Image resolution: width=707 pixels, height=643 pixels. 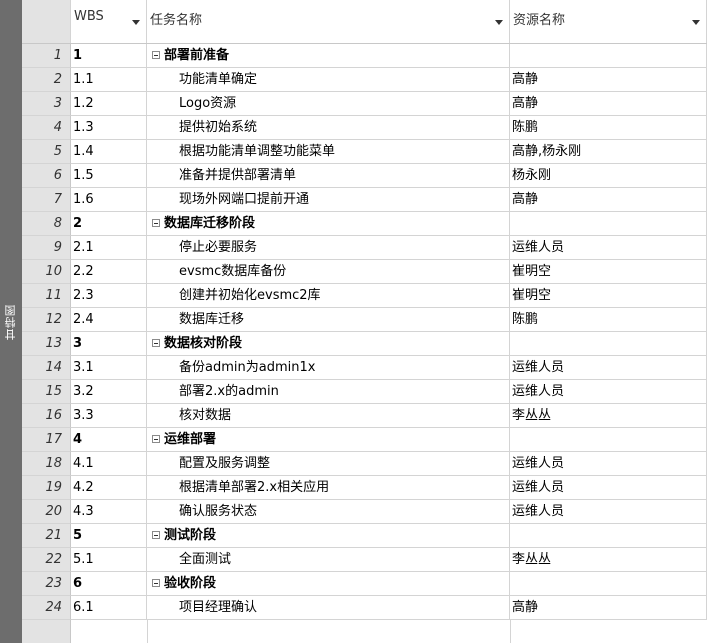 What do you see at coordinates (46, 128) in the screenshot?
I see `row-number: 4` at bounding box center [46, 128].